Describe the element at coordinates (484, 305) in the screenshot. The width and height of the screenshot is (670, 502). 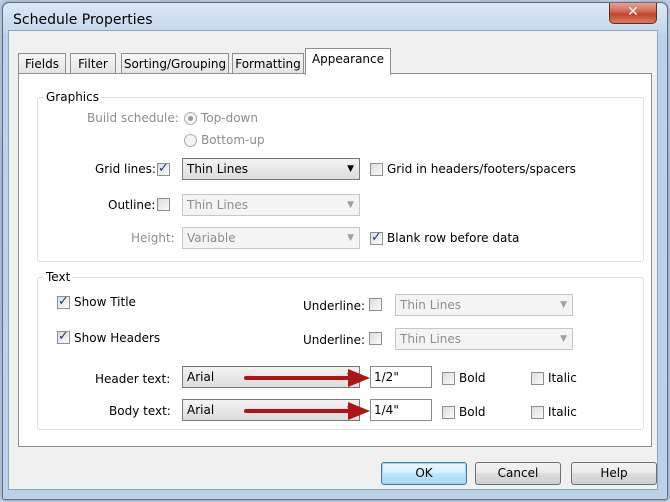
I see `underline-title-dropdown: Thin Lines ▼` at that location.